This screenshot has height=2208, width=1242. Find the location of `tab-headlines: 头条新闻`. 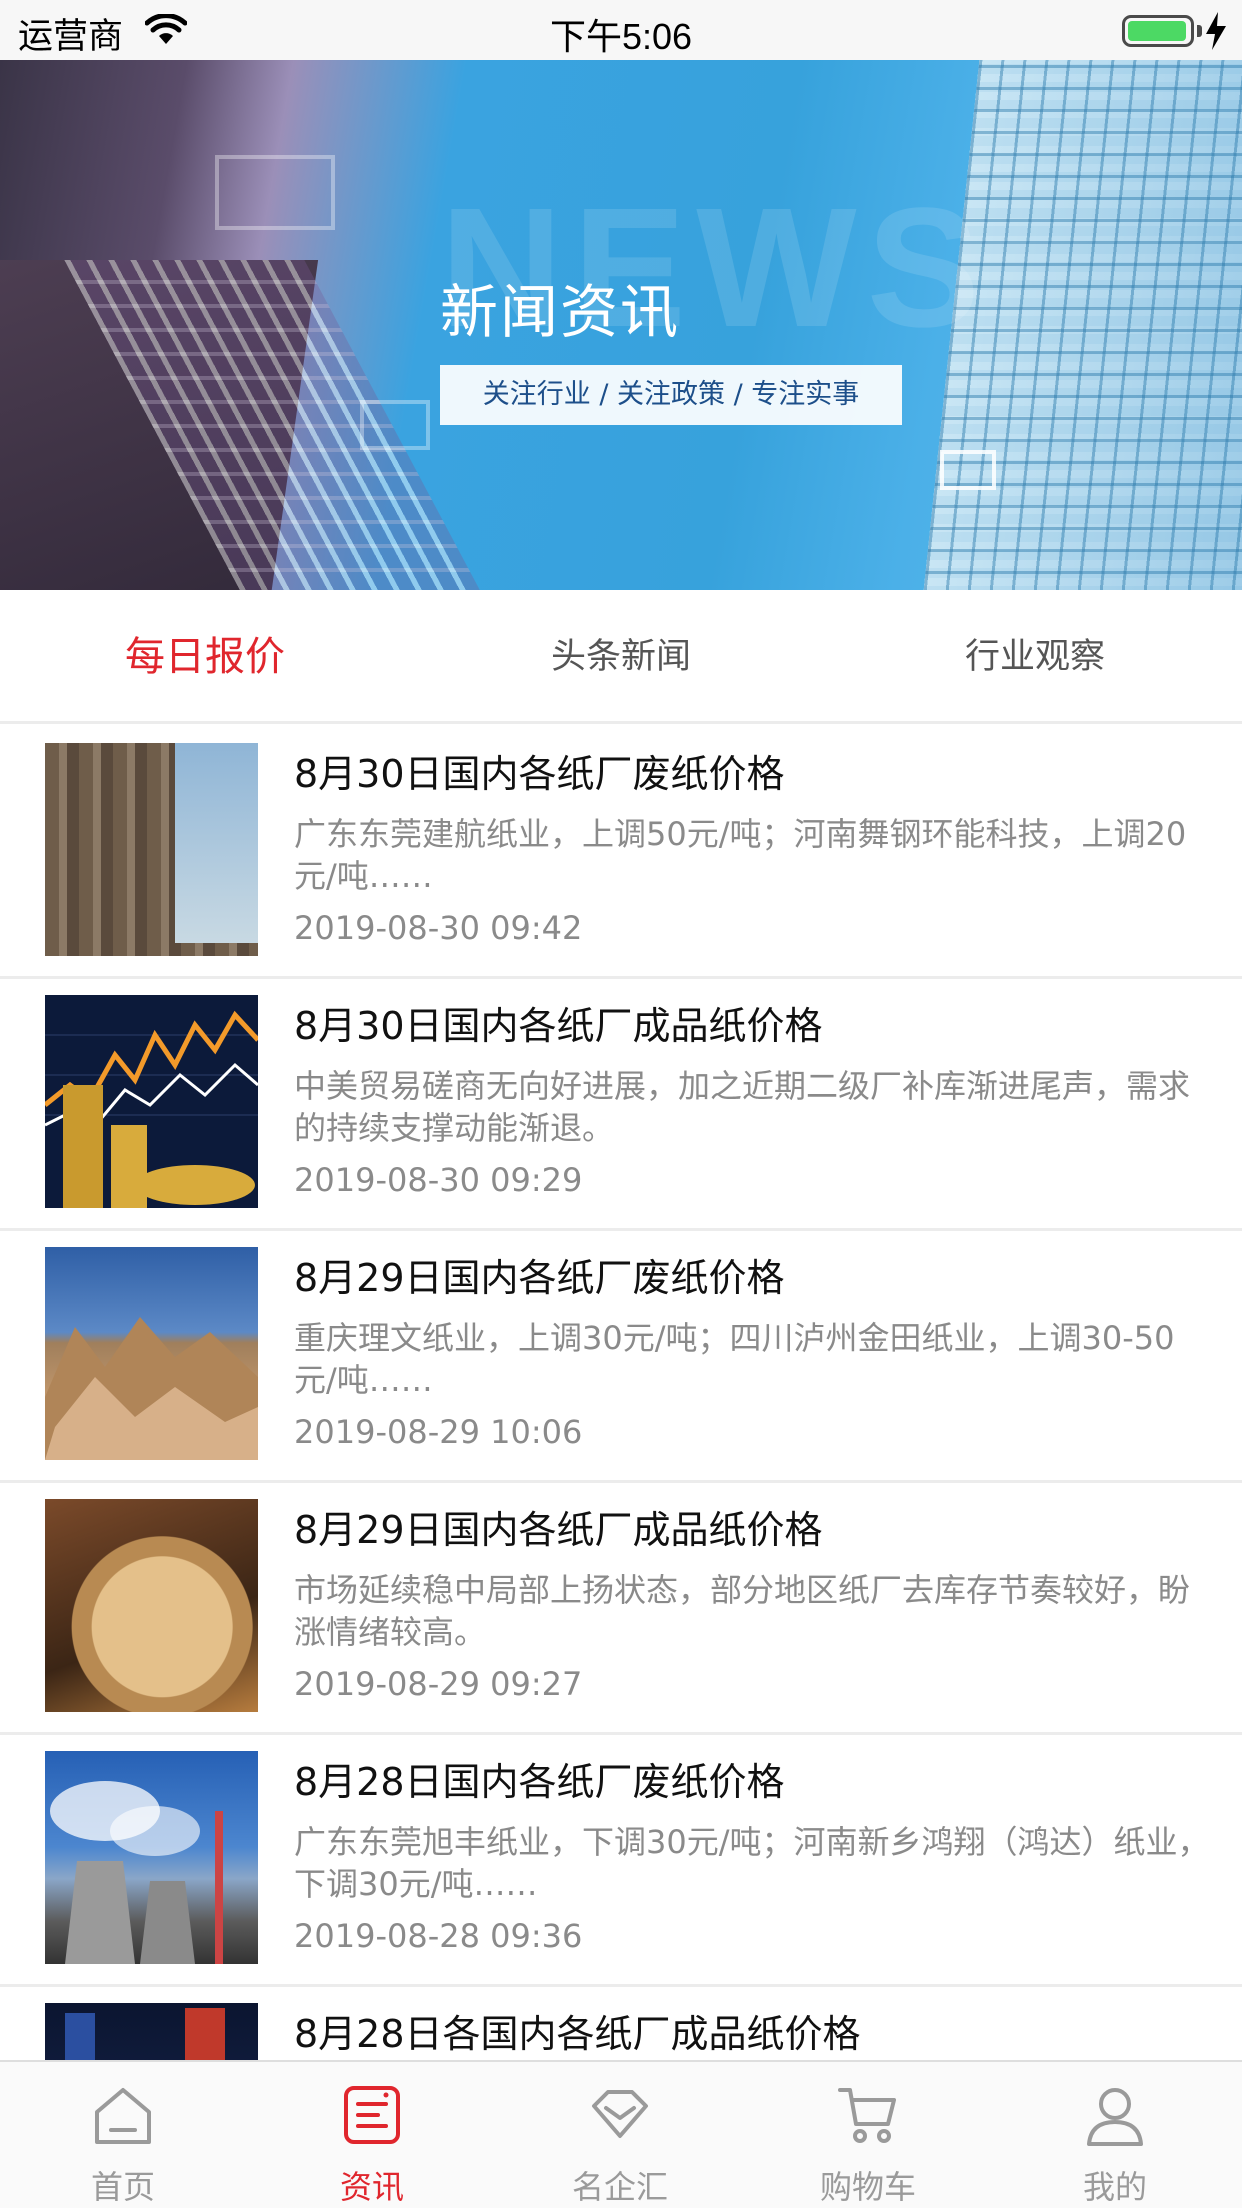

tab-headlines: 头条新闻 is located at coordinates (621, 657).